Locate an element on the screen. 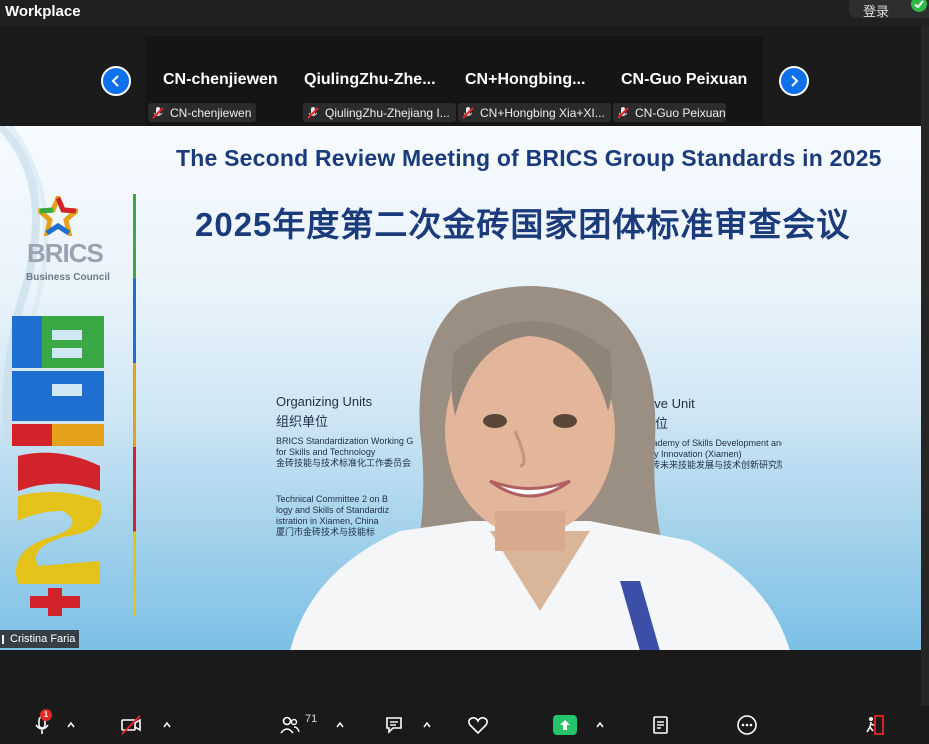 The width and height of the screenshot is (929, 744). tile-name-1: CN-chenjiewen is located at coordinates (225, 80).